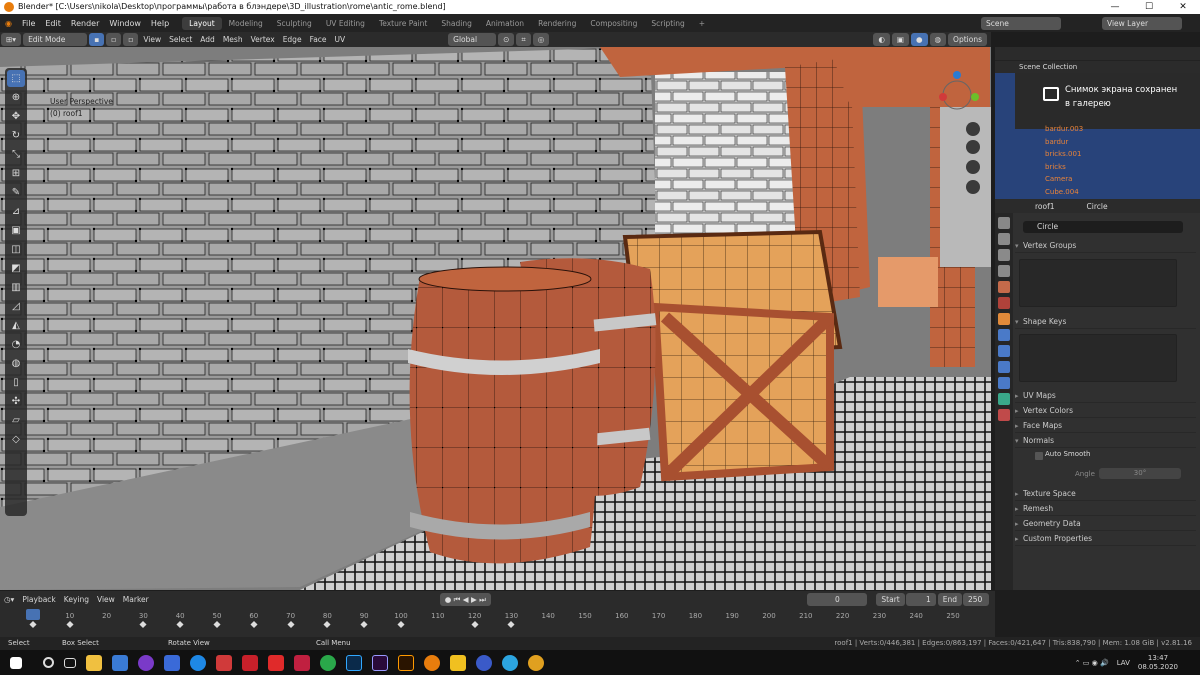 This screenshot has width=1200, height=675. Describe the element at coordinates (1004, 351) in the screenshot. I see `particles-tab-icon` at that location.